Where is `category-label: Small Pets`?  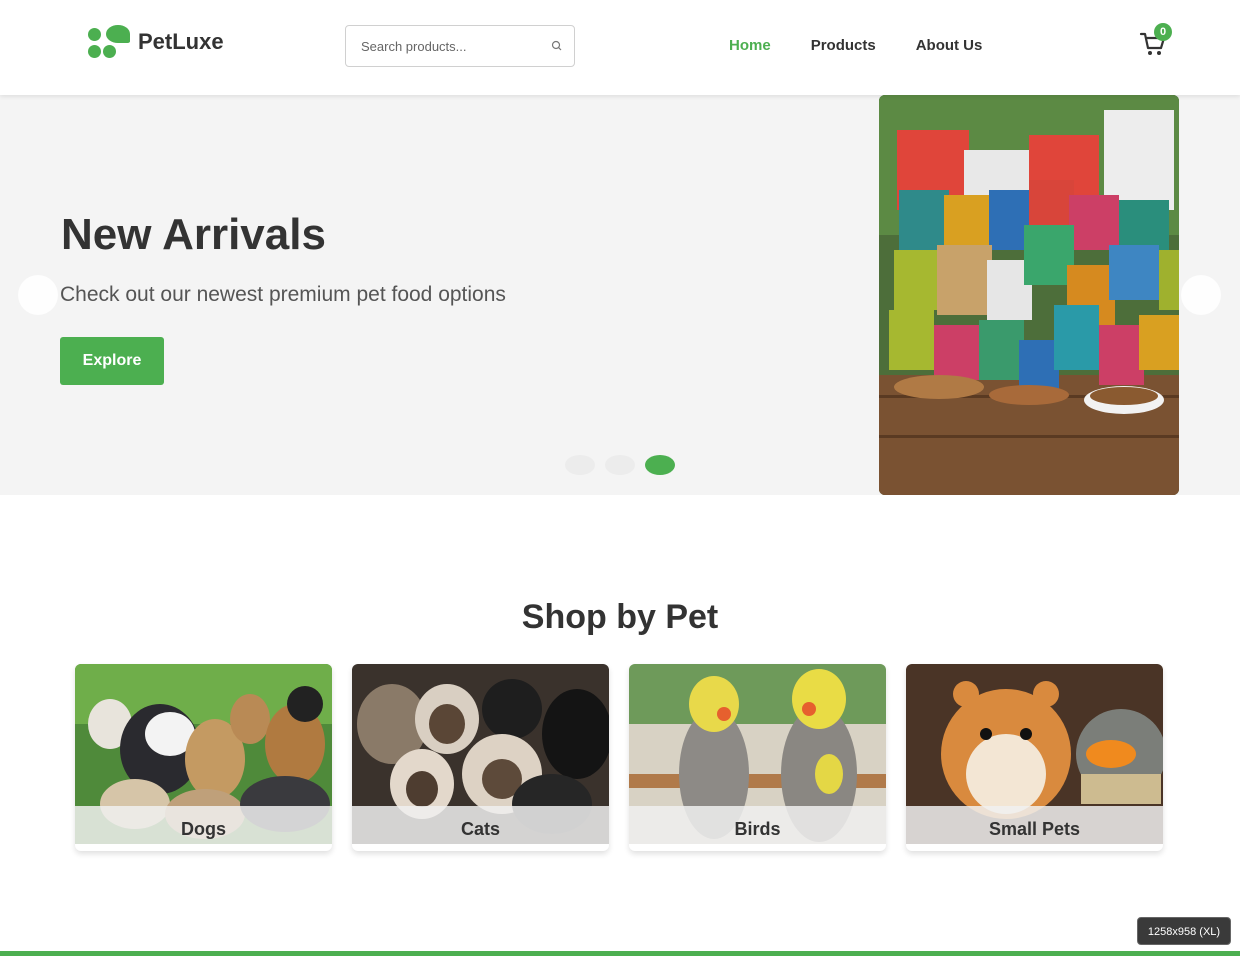 category-label: Small Pets is located at coordinates (1034, 825).